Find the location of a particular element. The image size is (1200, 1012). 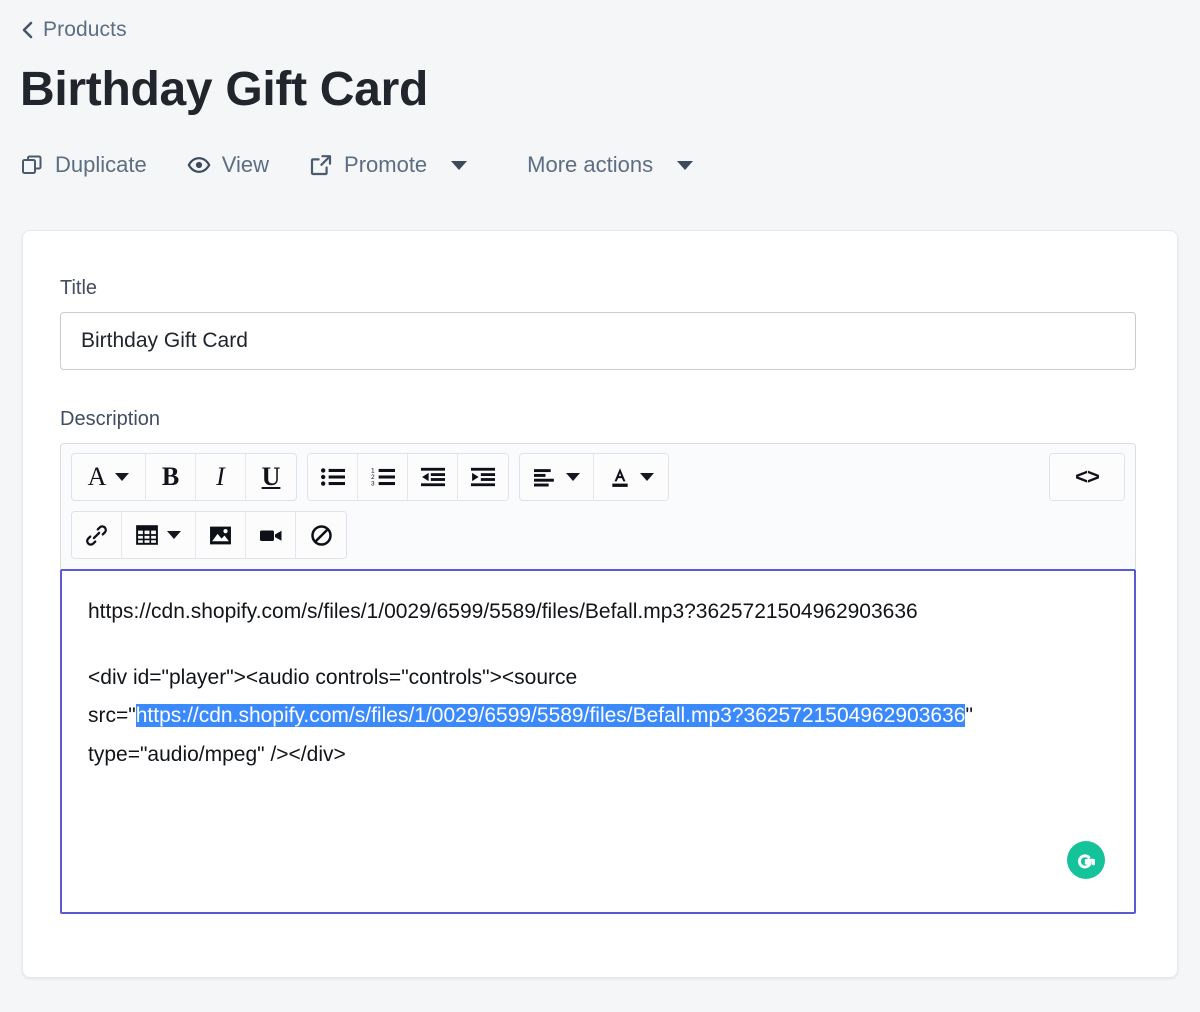

indent-button is located at coordinates (483, 477).